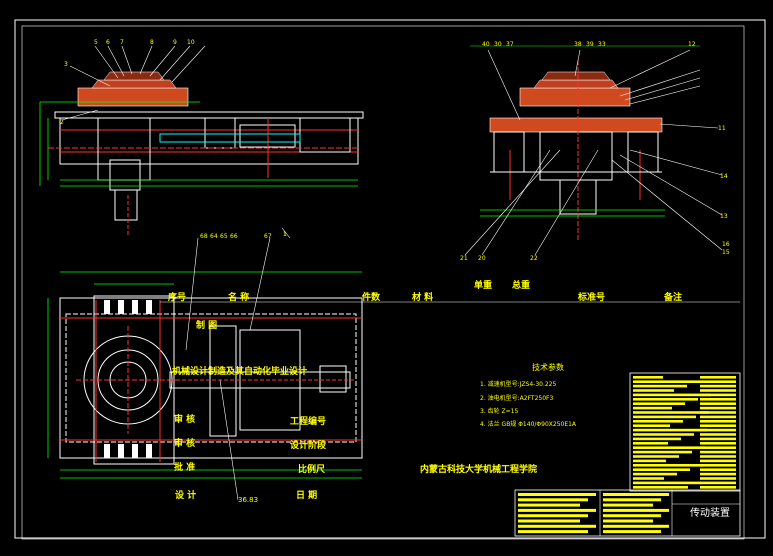  What do you see at coordinates (486, 44) in the screenshot?
I see `callout-40: 40` at bounding box center [486, 44].